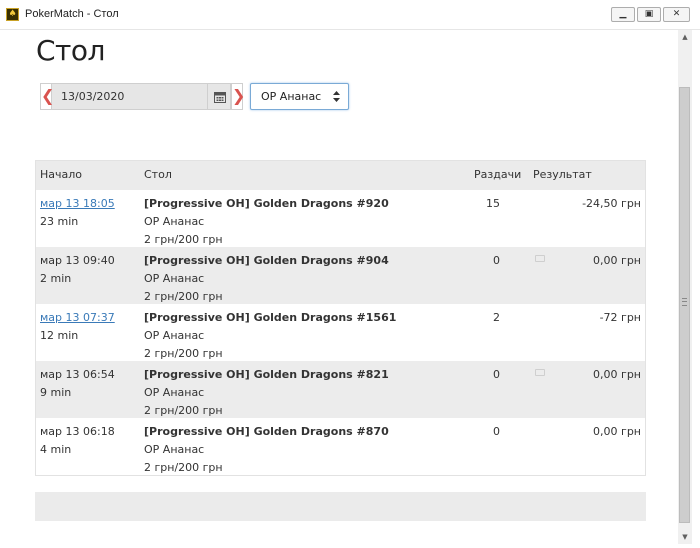  I want to click on row-duration: 4 min, so click(56, 449).